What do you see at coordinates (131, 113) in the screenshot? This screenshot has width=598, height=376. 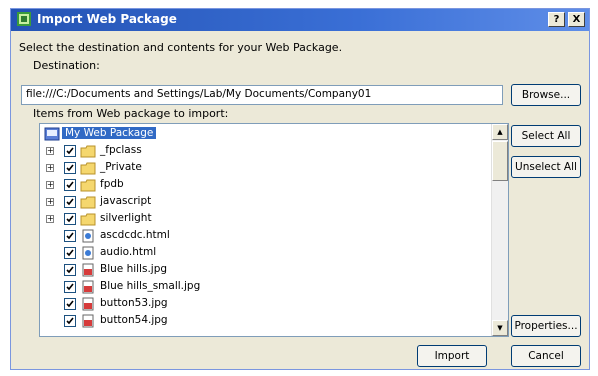 I see `items-label: Items from Web package to import:` at bounding box center [131, 113].